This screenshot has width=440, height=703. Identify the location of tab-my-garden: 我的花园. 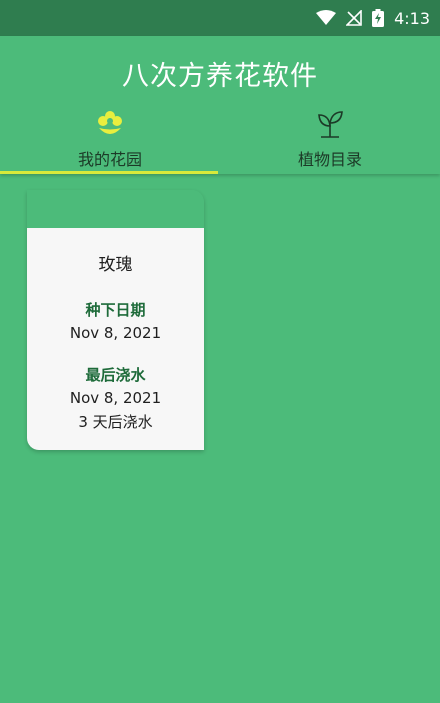
(110, 138).